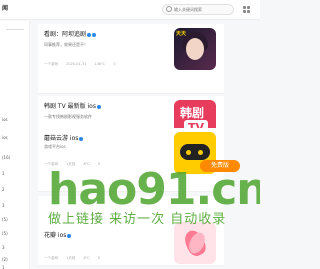 Image resolution: width=320 pixels, height=269 pixels. I want to click on top-bar: 闻, so click(130, 10).